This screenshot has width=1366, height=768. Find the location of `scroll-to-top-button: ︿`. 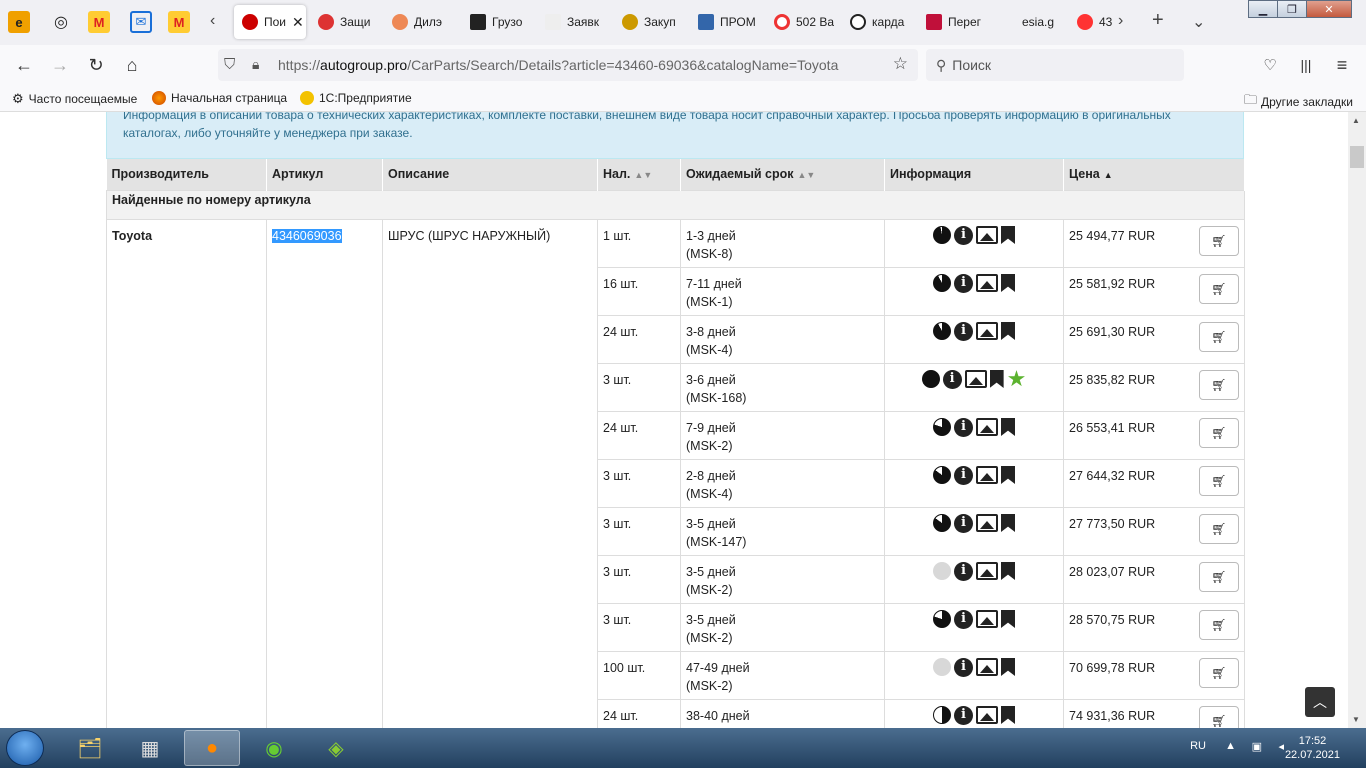

scroll-to-top-button: ︿ is located at coordinates (1320, 702).